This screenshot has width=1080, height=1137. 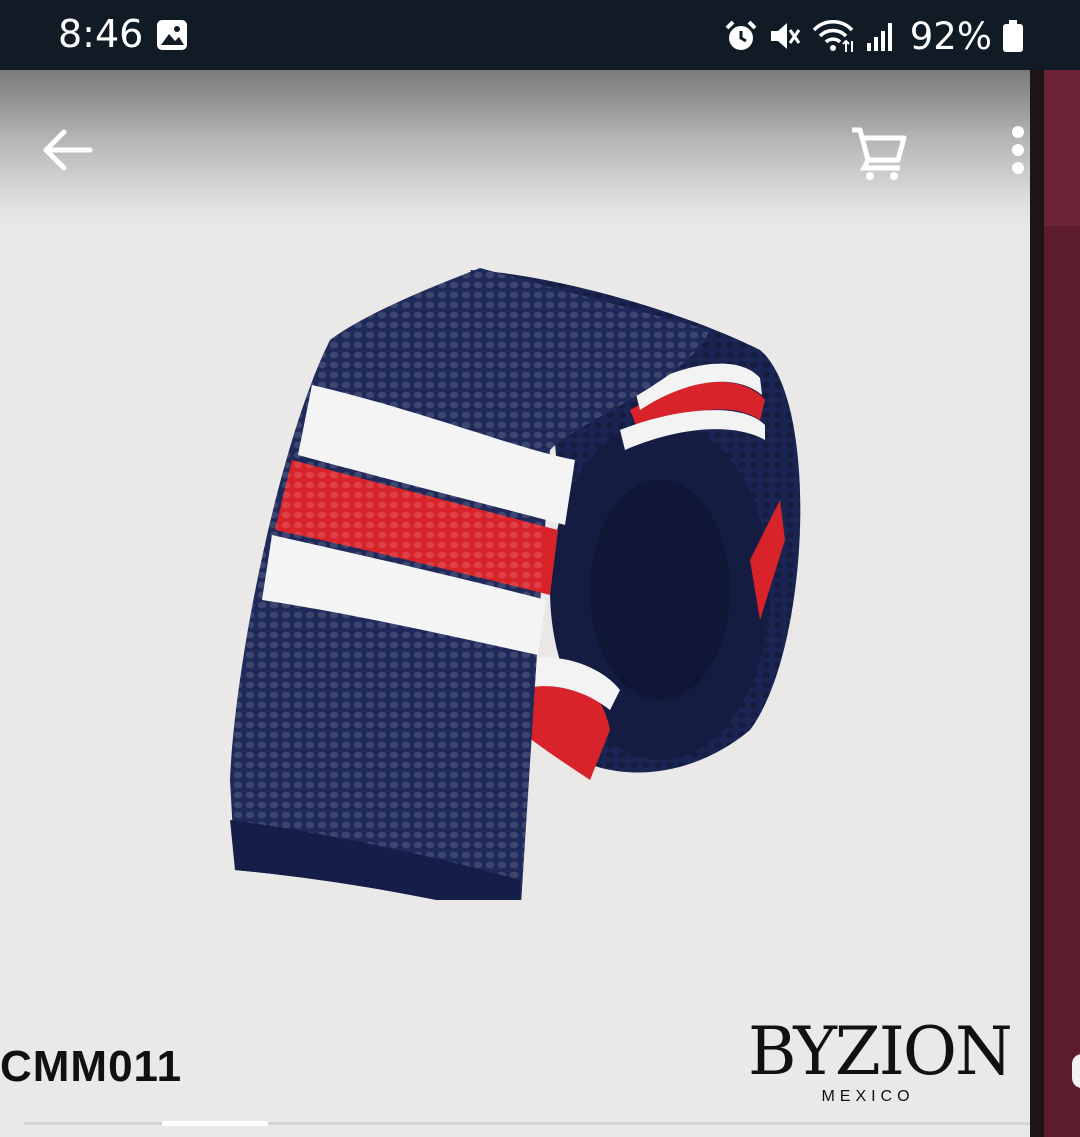 I want to click on brand-logo: BYZION MEXICO, so click(x=880, y=1059).